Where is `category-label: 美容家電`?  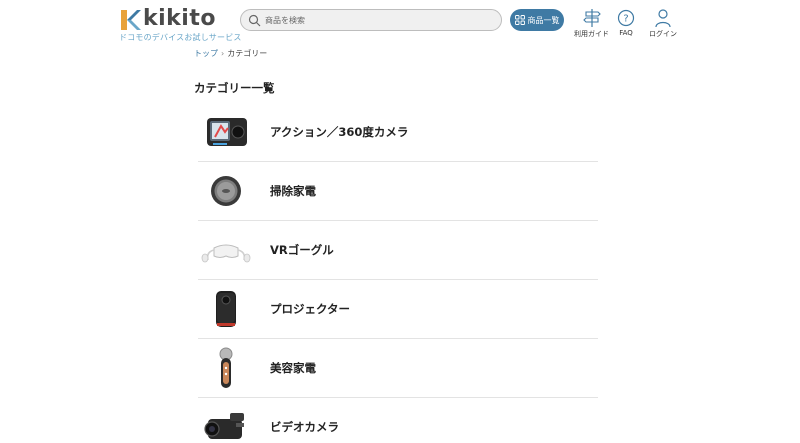 category-label: 美容家電 is located at coordinates (293, 368).